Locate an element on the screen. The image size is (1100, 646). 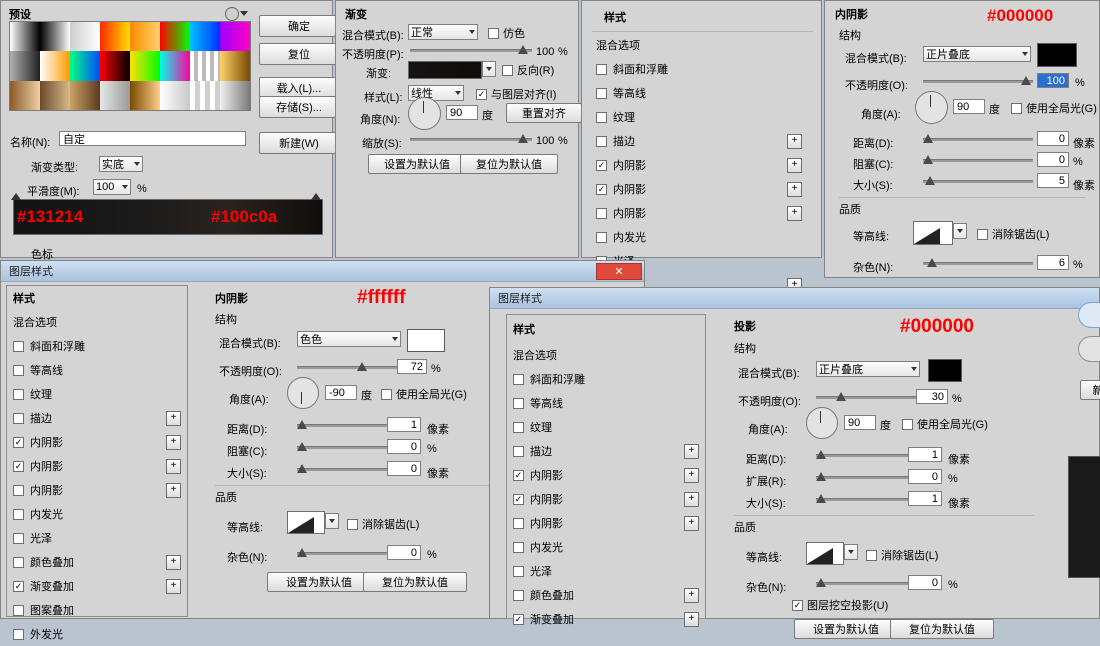
size-input-right: 1 is located at coordinates (925, 498).